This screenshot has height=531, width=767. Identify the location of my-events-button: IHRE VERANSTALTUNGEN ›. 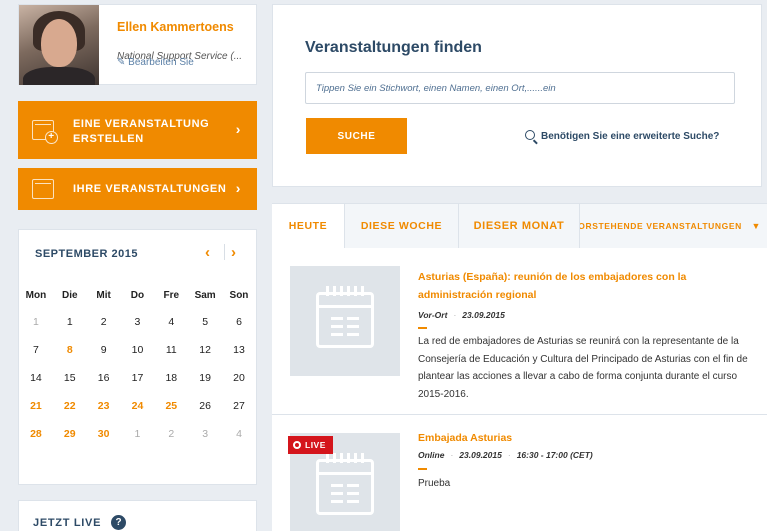
(137, 189).